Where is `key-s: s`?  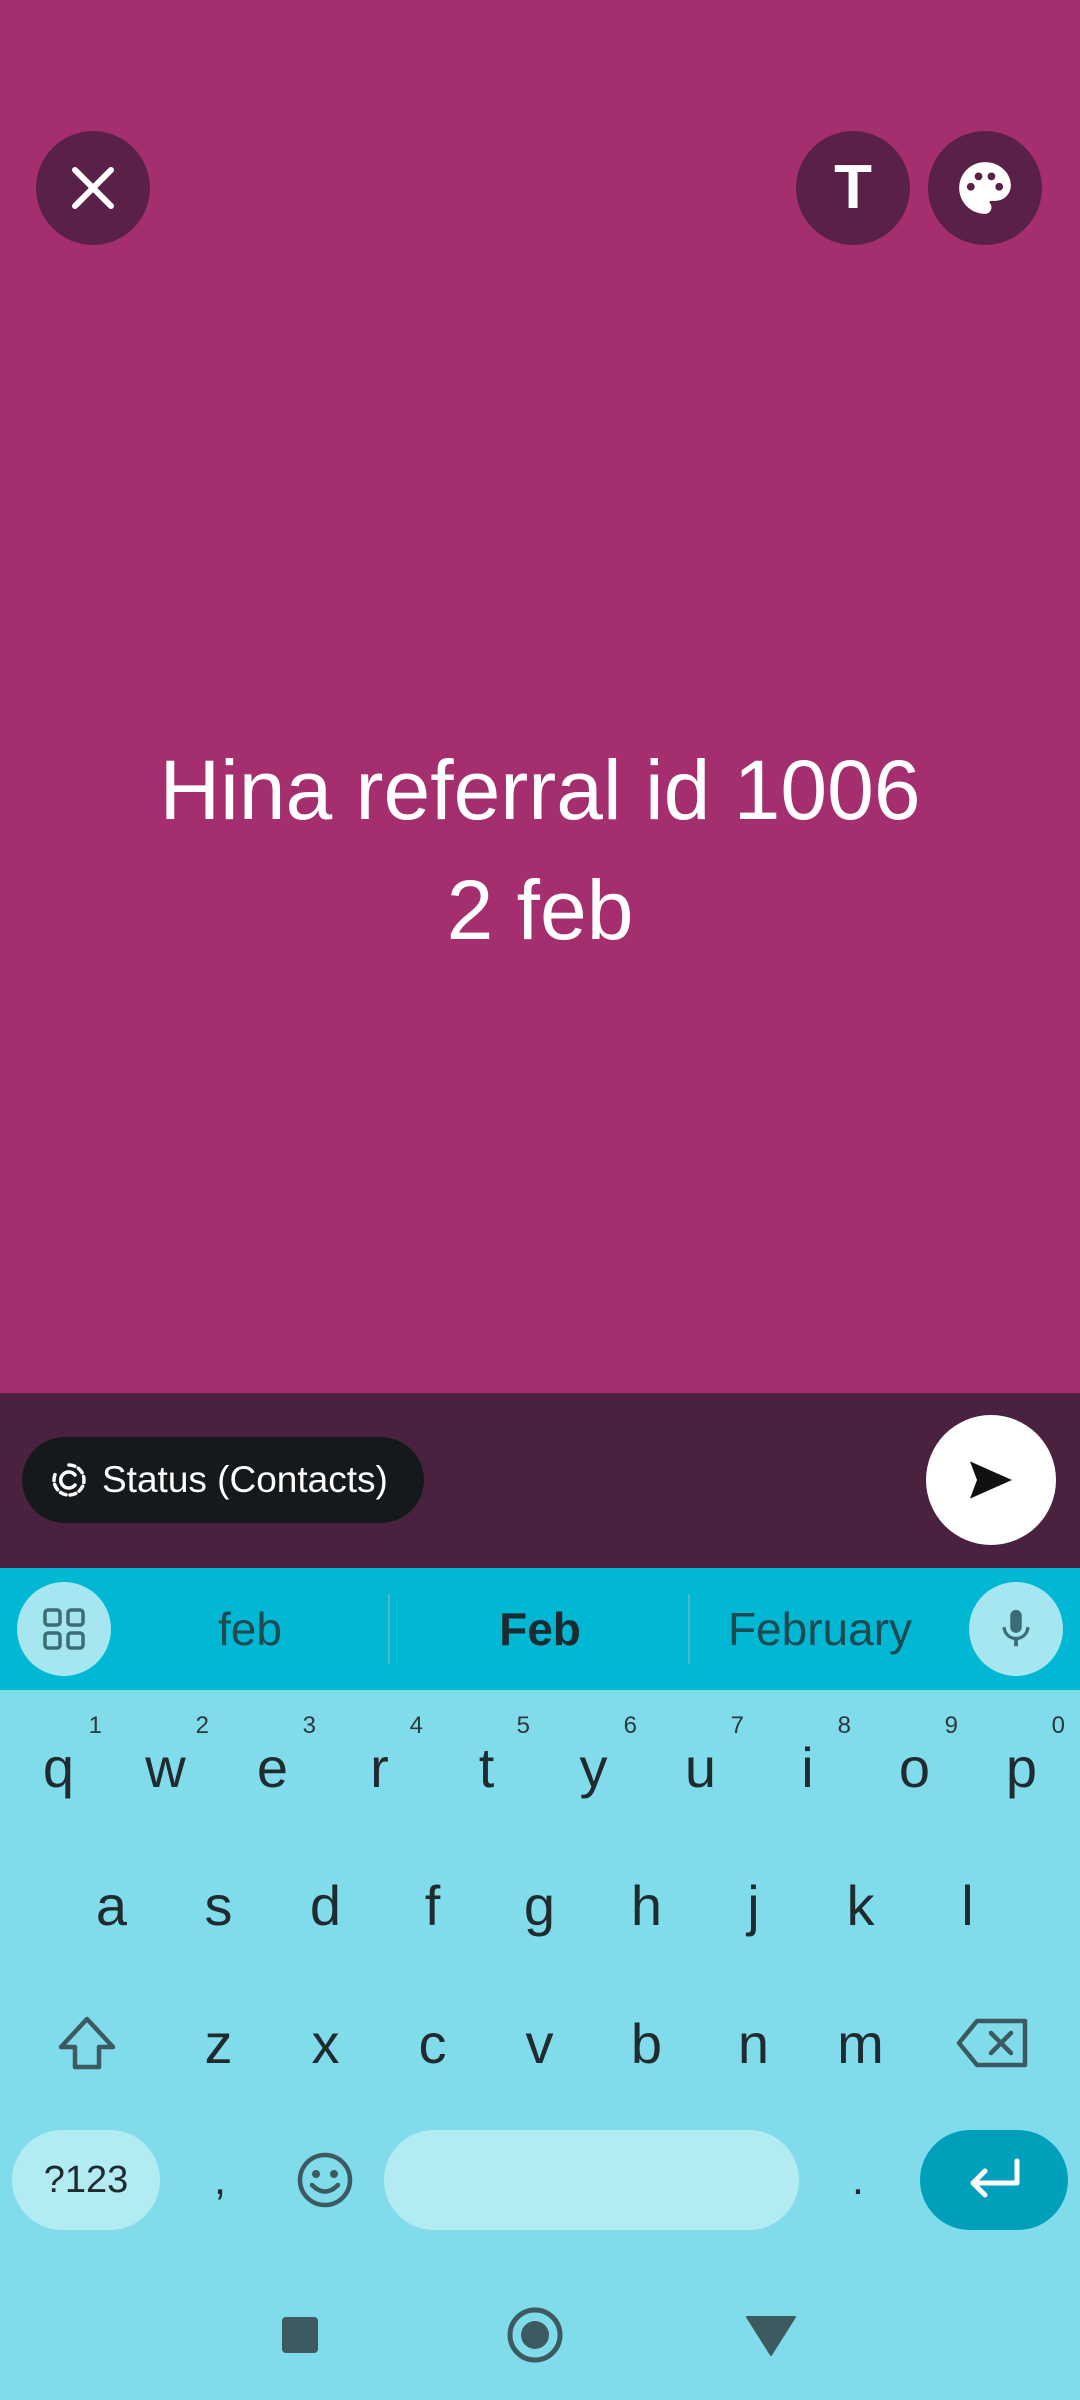 key-s: s is located at coordinates (218, 1905).